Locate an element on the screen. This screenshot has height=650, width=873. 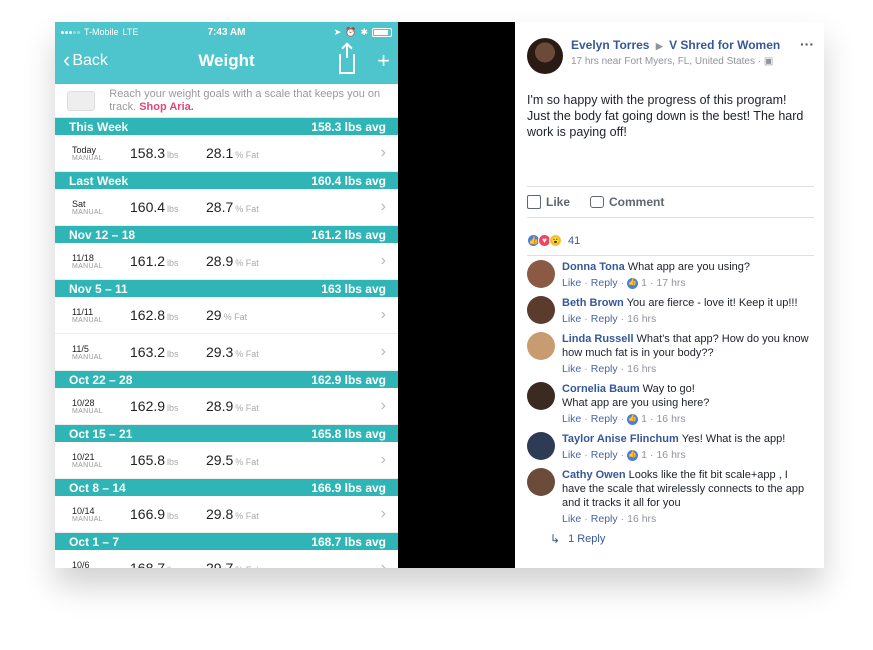
weight-entry-row: 11/11 MANUAL 162.8 lbs 29% Fat › is located at coordinates (226, 315).